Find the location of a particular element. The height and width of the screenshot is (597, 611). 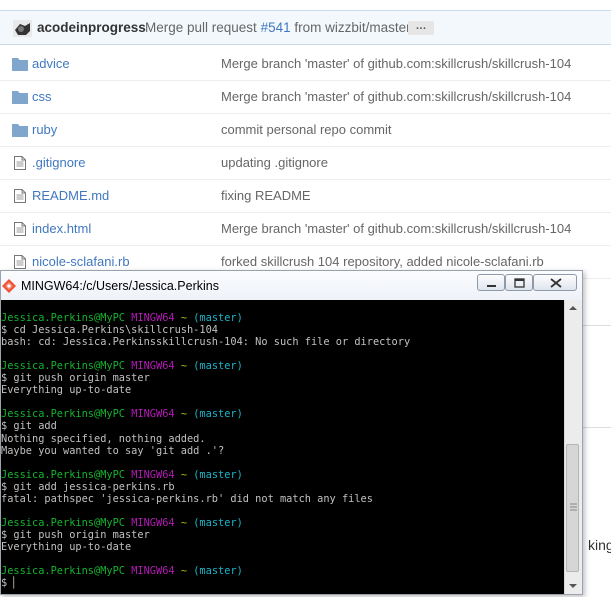

maximize-button is located at coordinates (519, 282).